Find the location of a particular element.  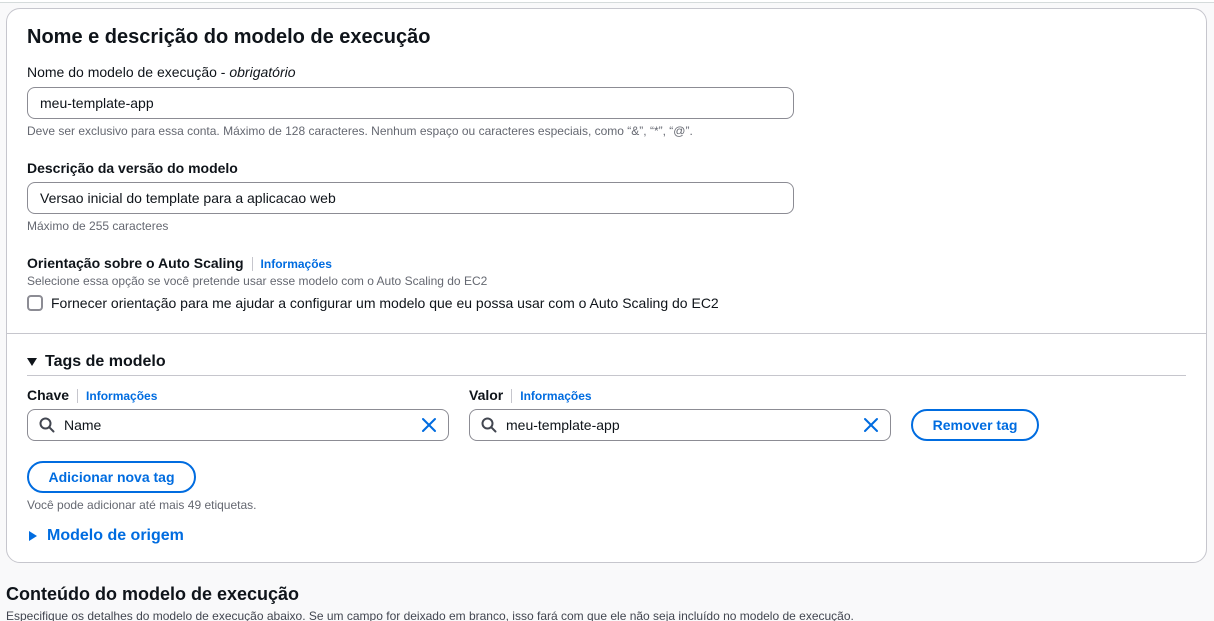

version-description-hint: Máximo de 255 caracteres is located at coordinates (98, 226).